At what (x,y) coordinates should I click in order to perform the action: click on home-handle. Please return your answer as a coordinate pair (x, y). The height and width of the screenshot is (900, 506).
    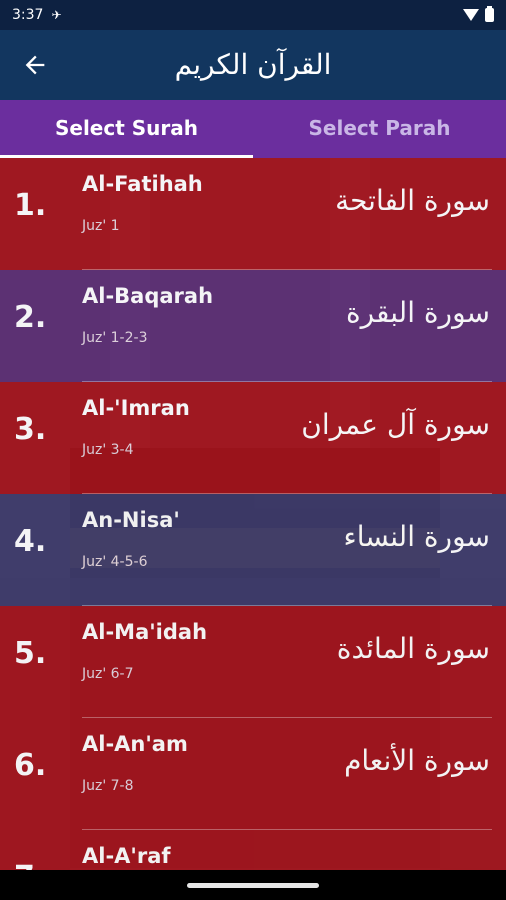
    Looking at the image, I should click on (253, 885).